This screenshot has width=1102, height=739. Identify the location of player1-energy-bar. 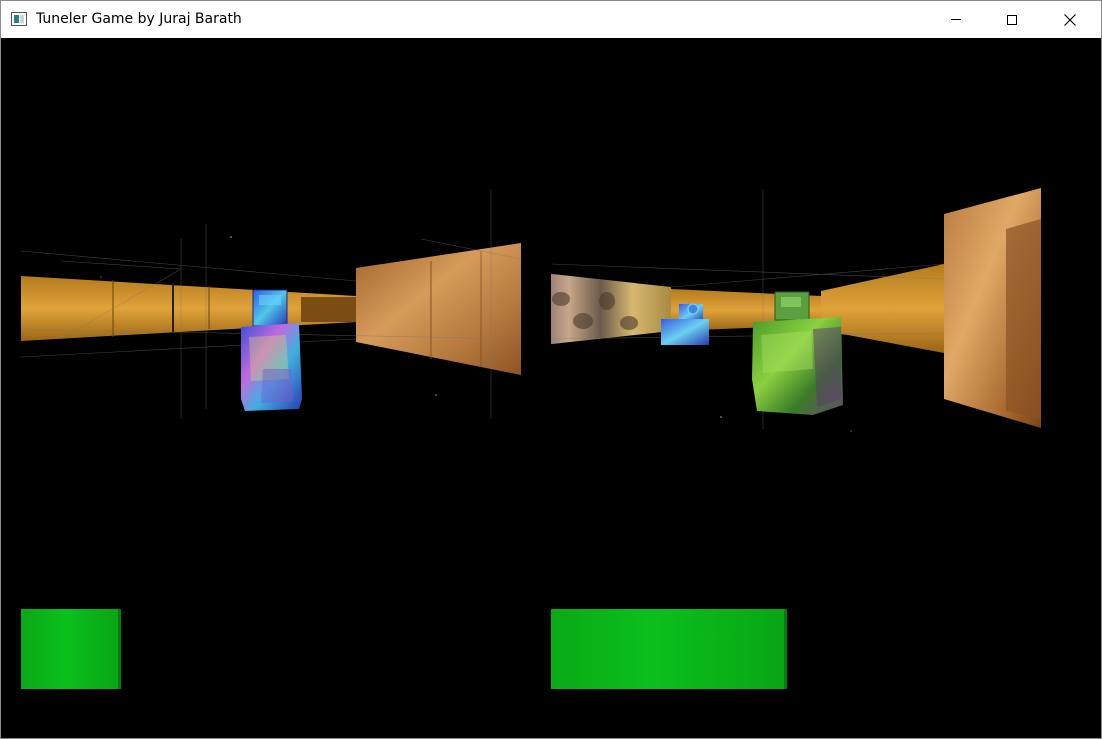
(71, 649).